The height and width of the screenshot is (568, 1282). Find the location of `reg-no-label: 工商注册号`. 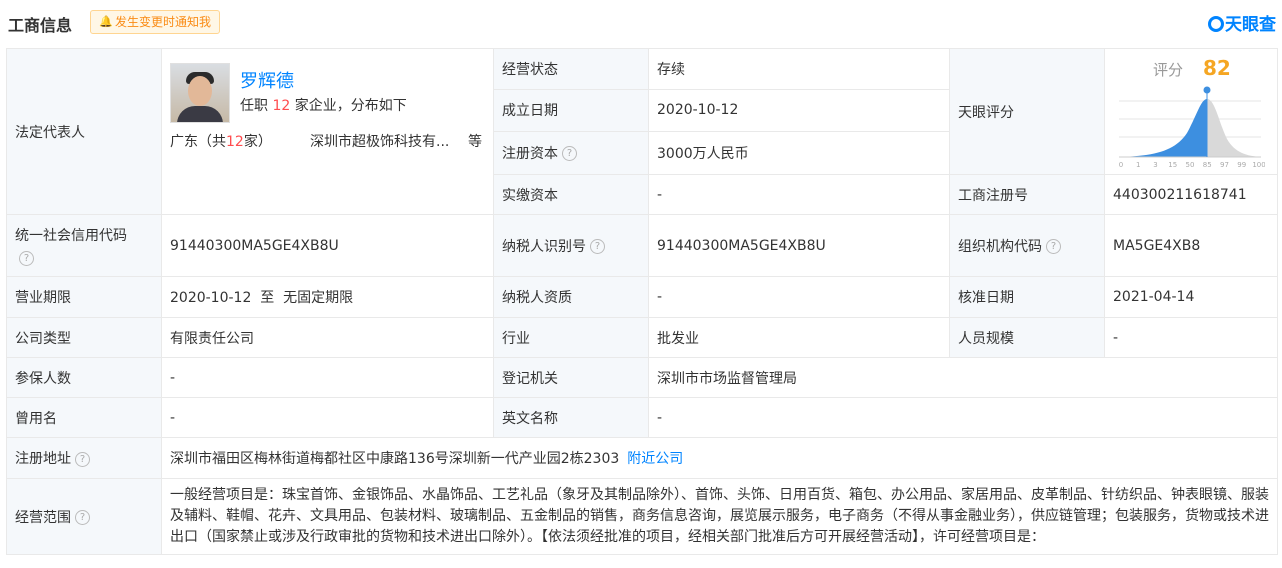

reg-no-label: 工商注册号 is located at coordinates (1027, 194).